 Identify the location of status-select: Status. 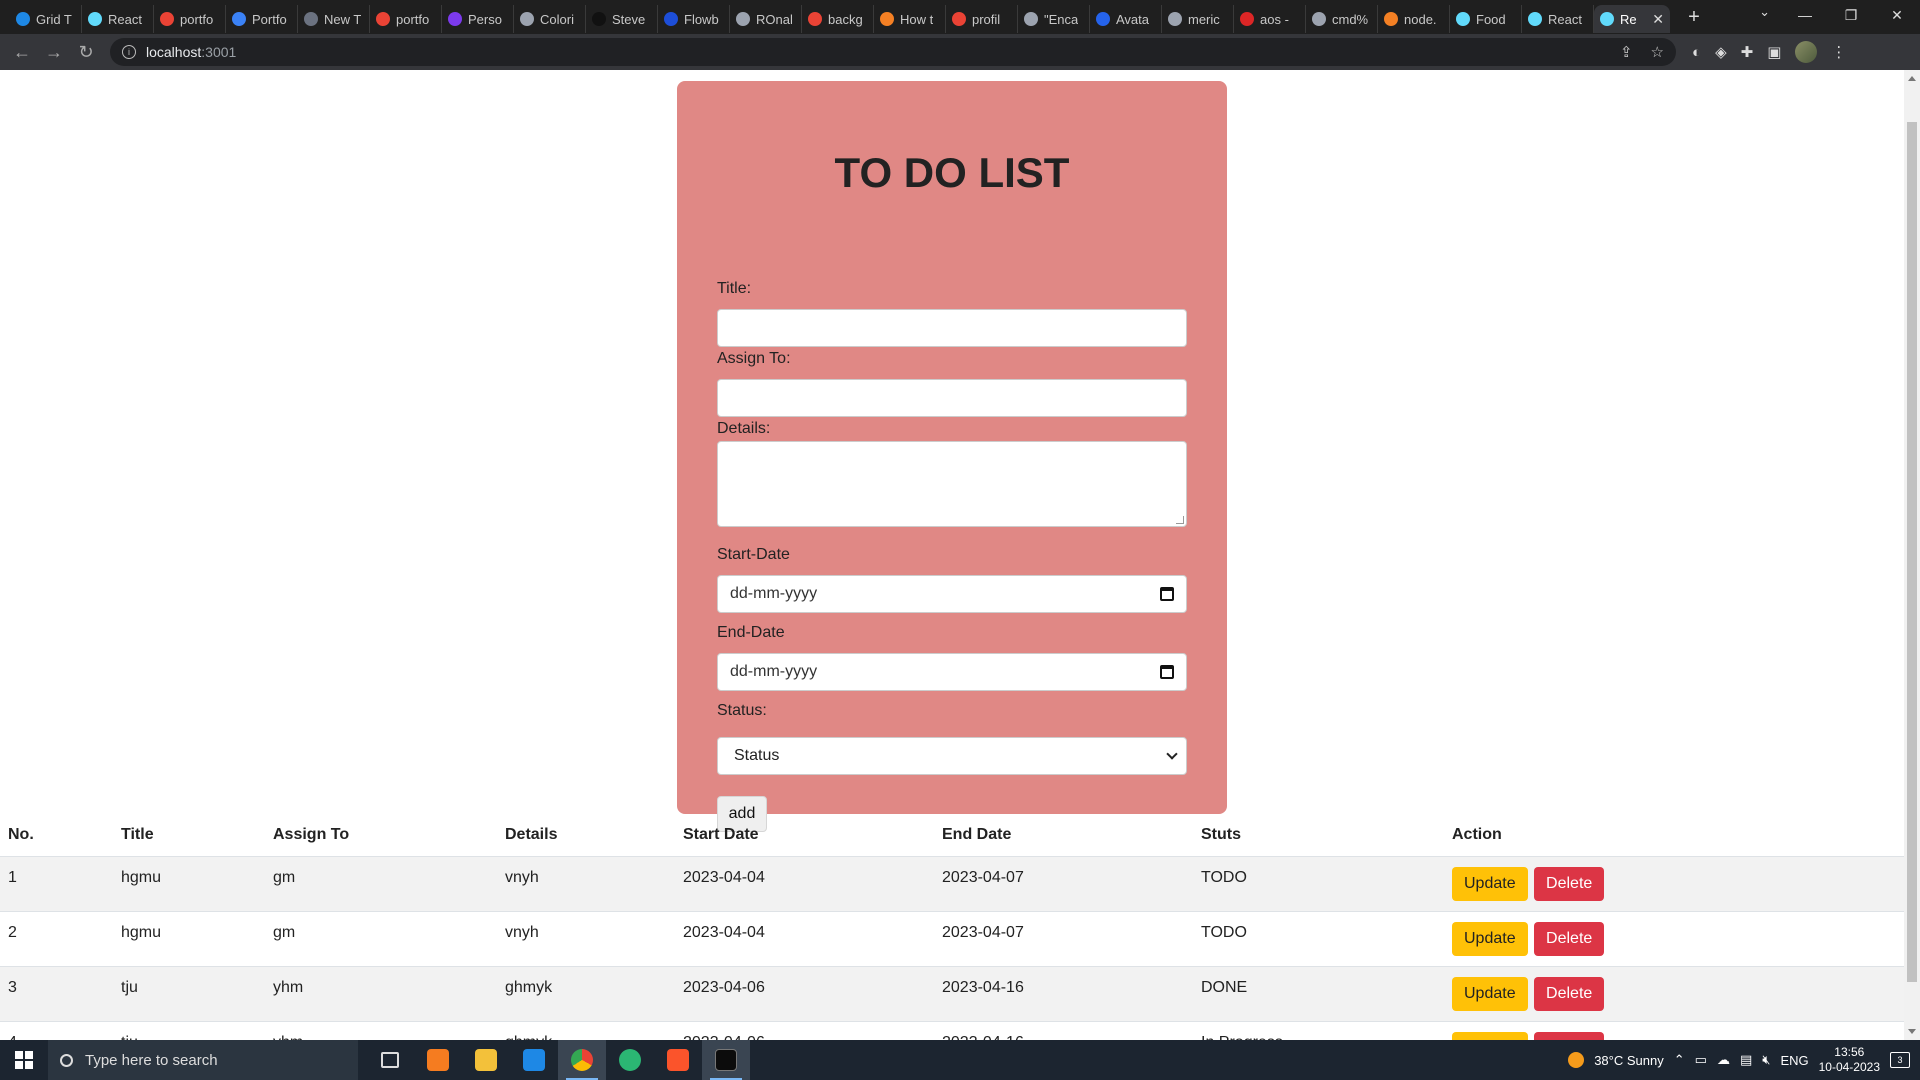
(952, 756).